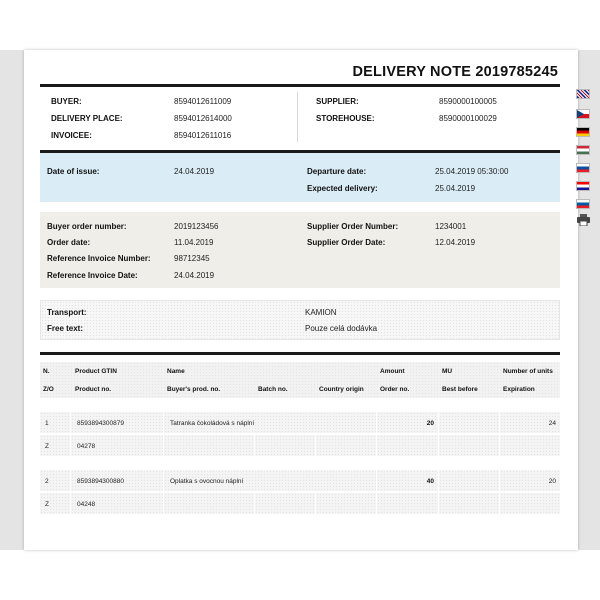  What do you see at coordinates (297, 117) in the screenshot?
I see `parties-divider` at bounding box center [297, 117].